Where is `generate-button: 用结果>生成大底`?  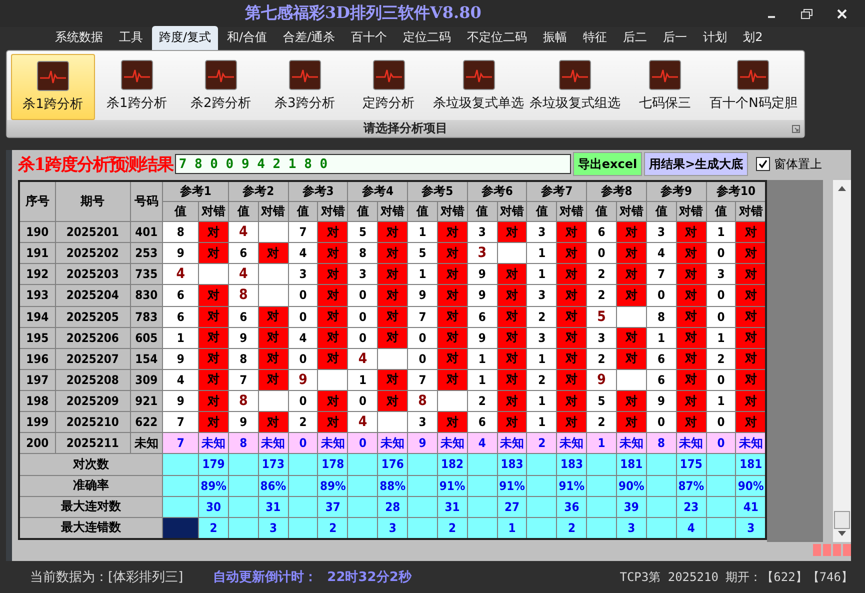
generate-button: 用结果>生成大底 is located at coordinates (696, 164).